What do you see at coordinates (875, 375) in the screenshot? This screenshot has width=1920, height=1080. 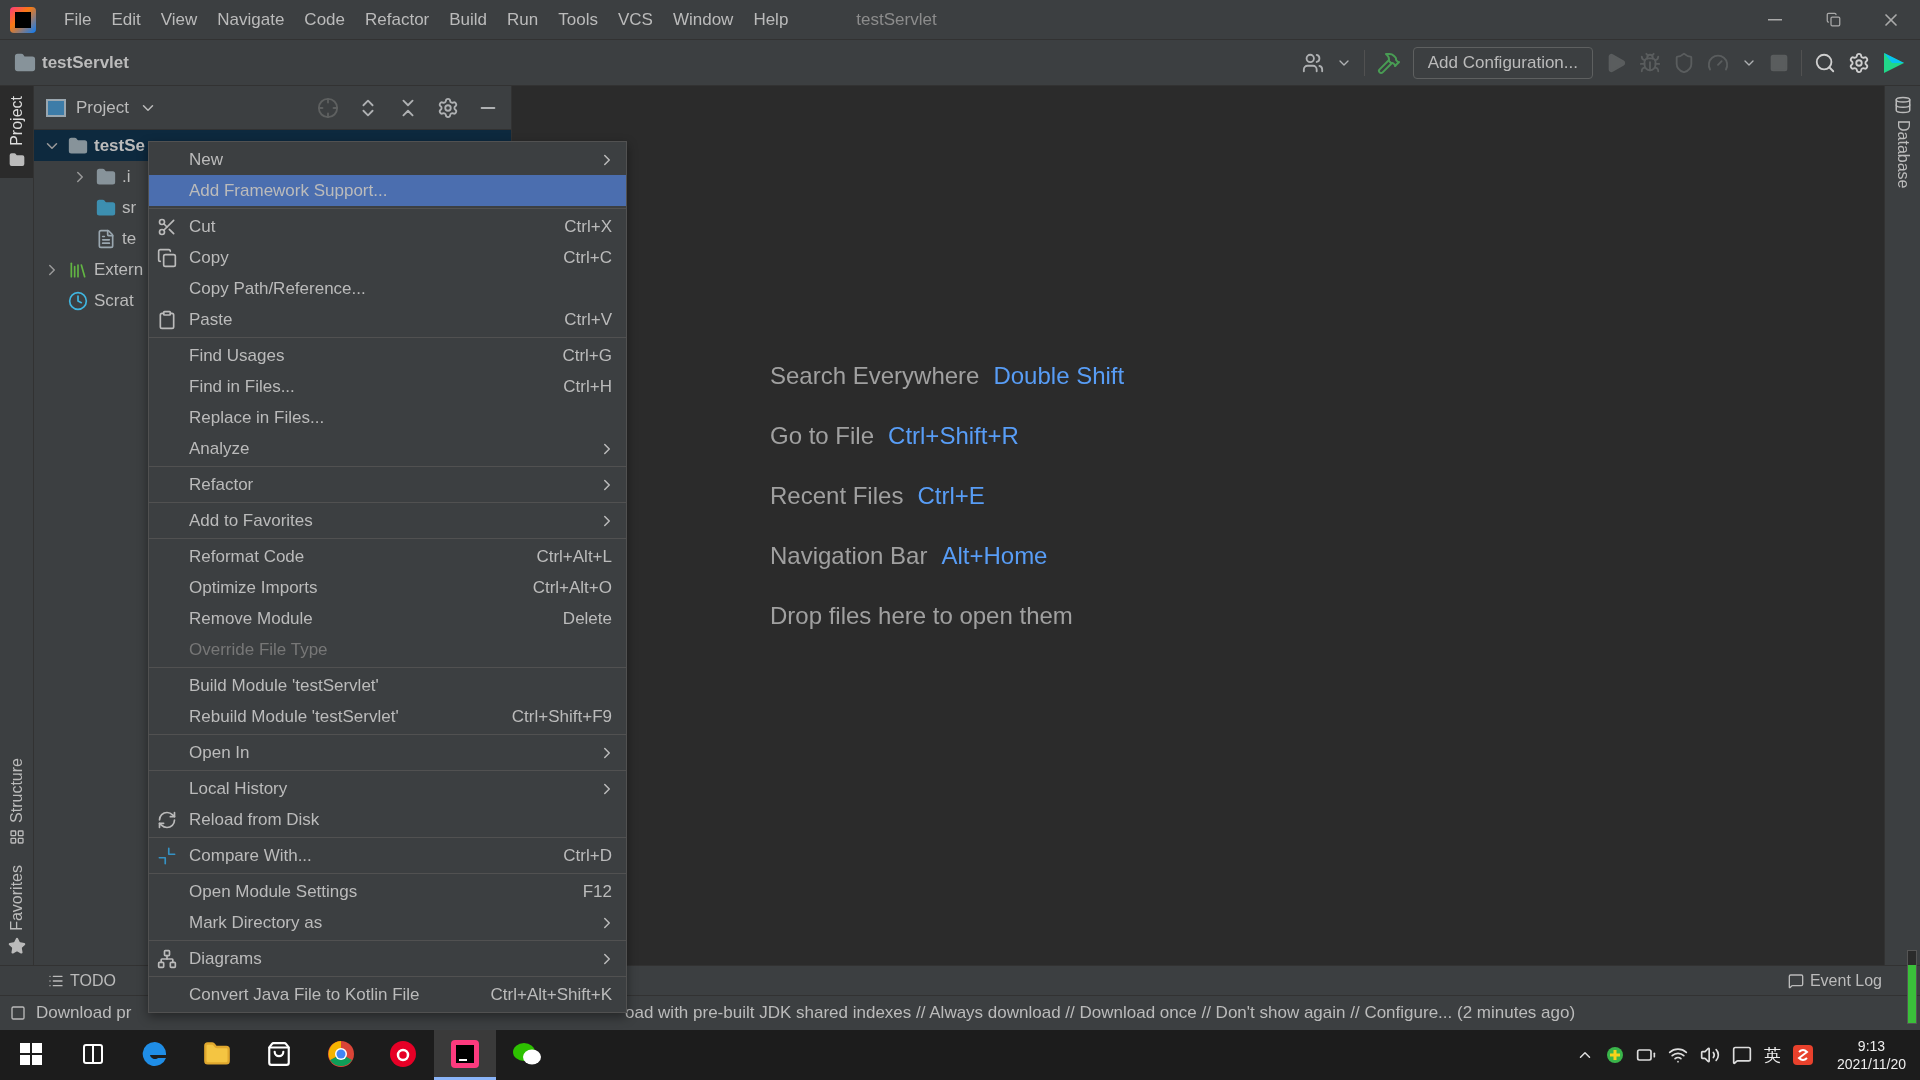 I see `hint-text: Search Everywhere` at bounding box center [875, 375].